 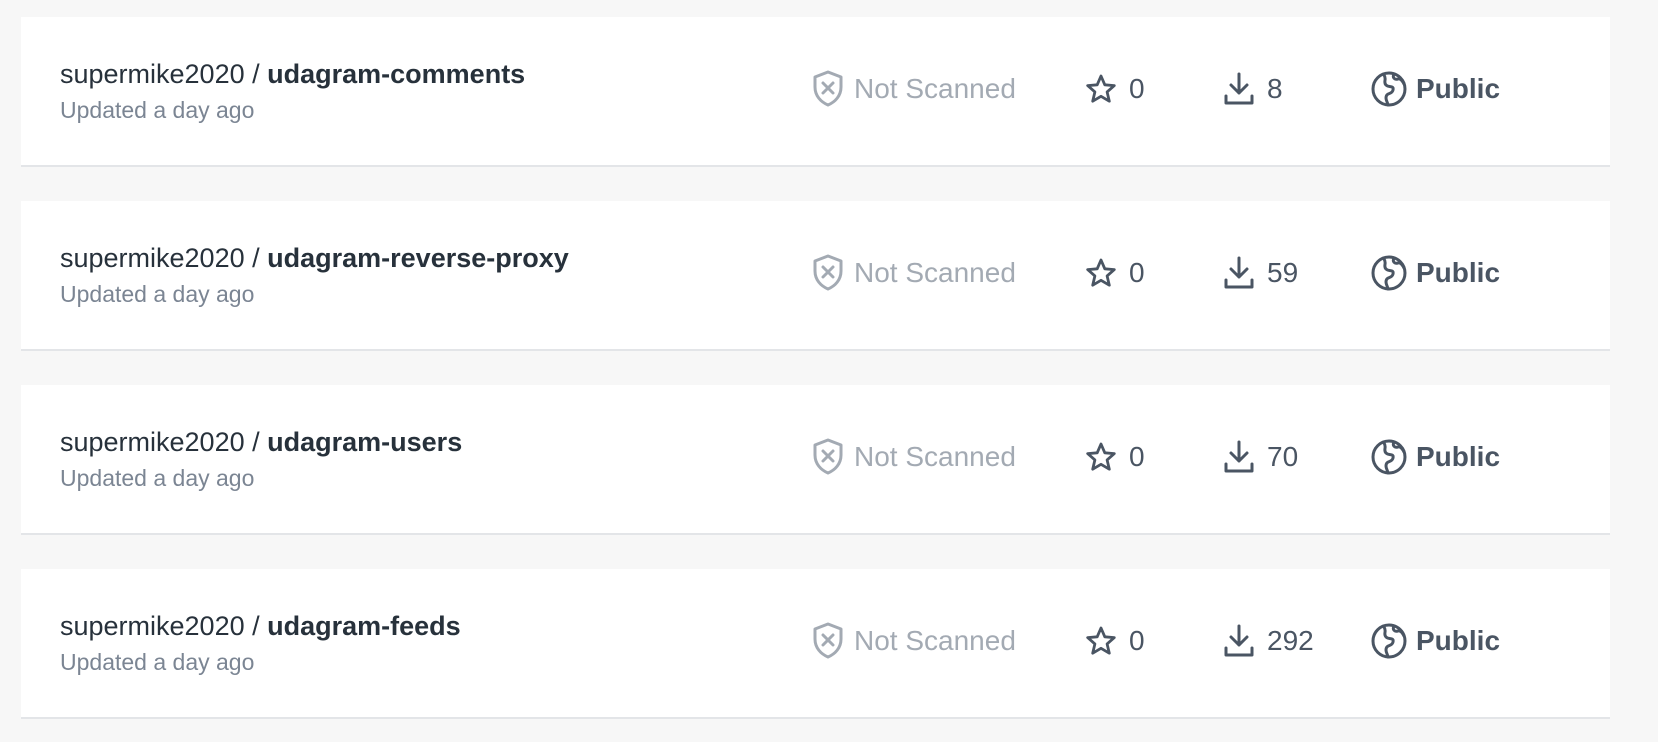 I want to click on pull-count-value: 8, so click(x=1275, y=88).